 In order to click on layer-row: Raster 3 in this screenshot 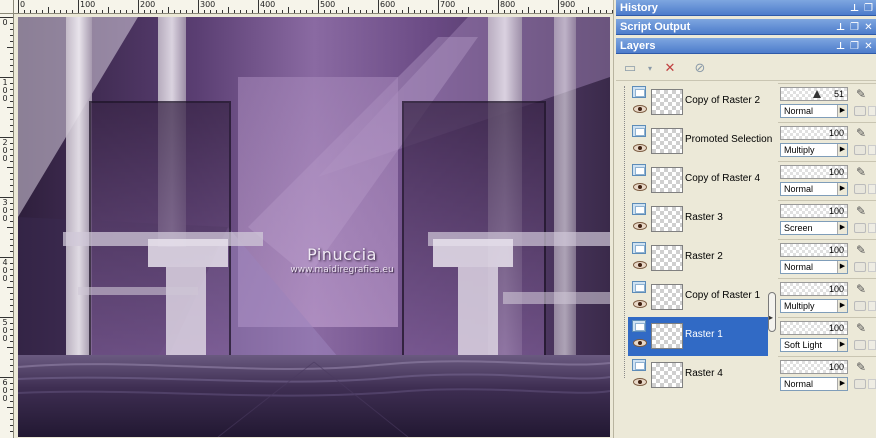, I will do `click(698, 219)`.